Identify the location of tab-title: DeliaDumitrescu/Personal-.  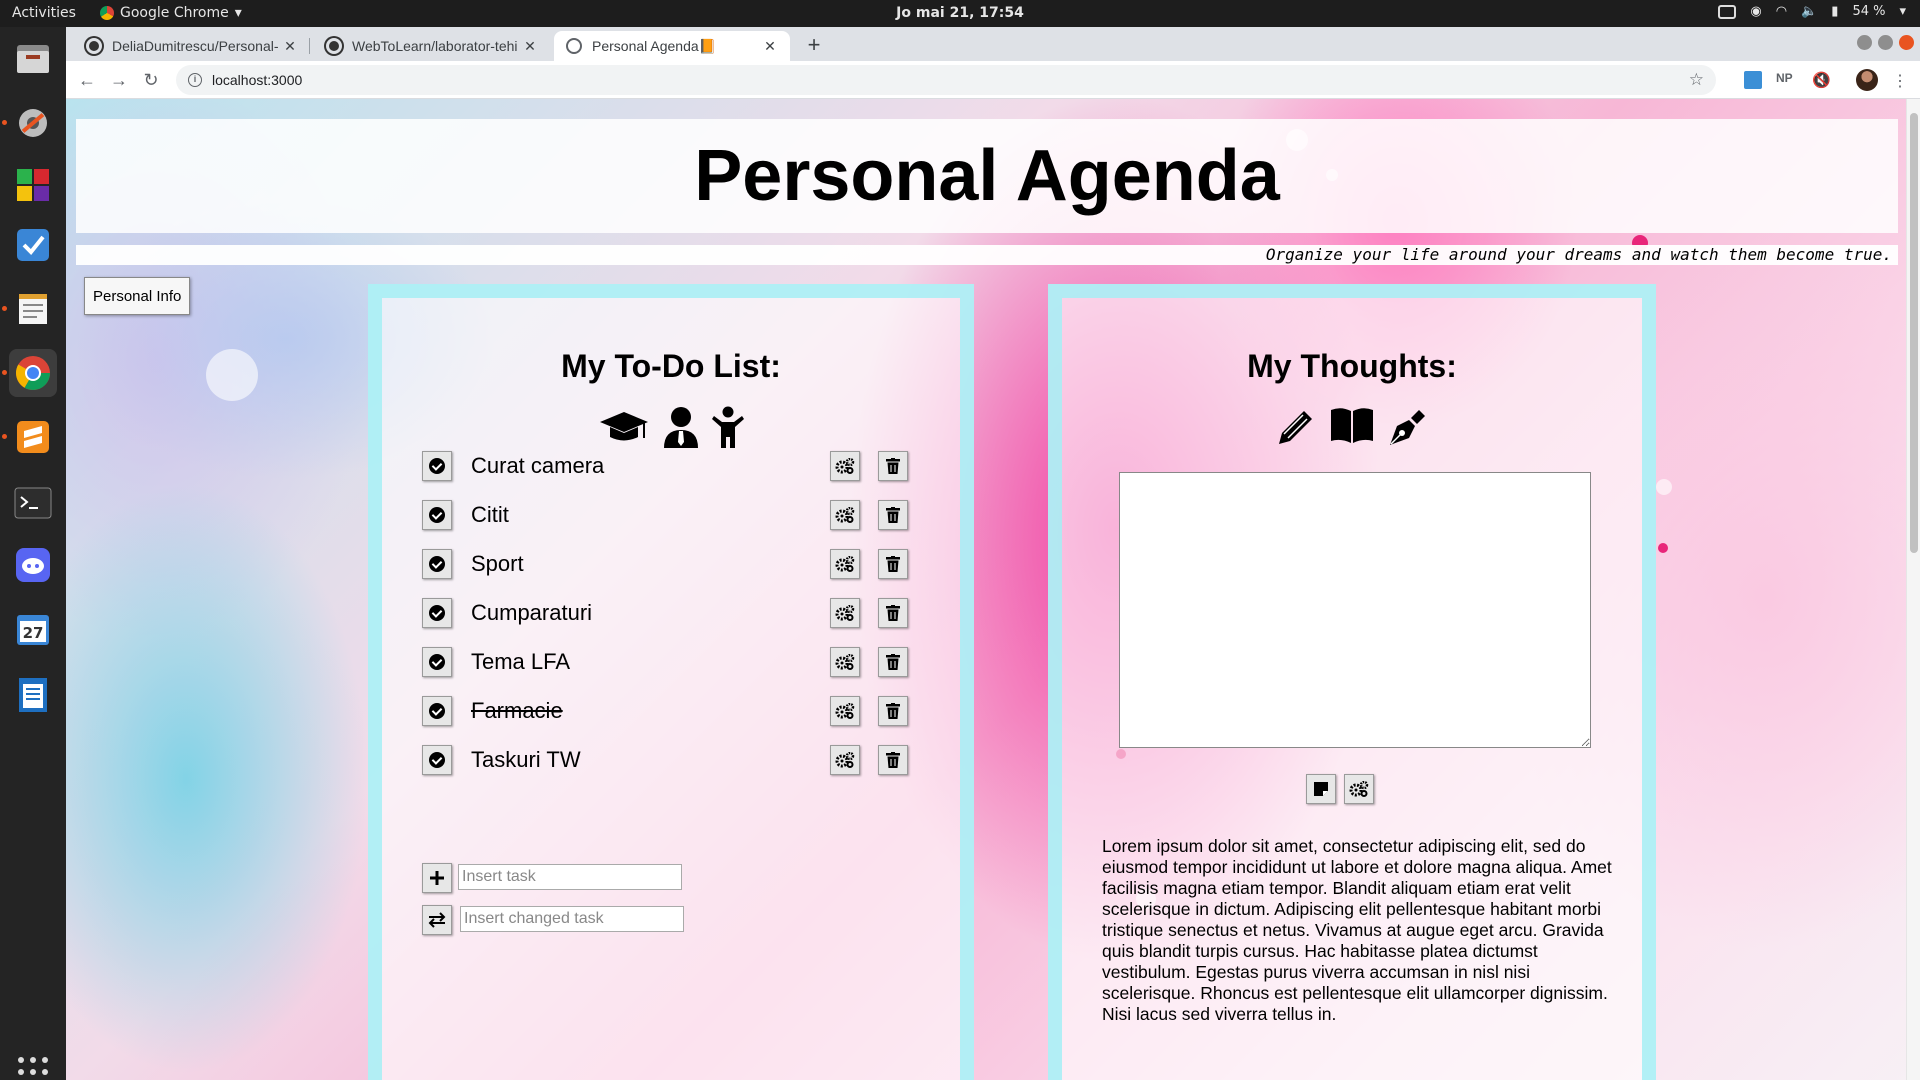
(195, 46).